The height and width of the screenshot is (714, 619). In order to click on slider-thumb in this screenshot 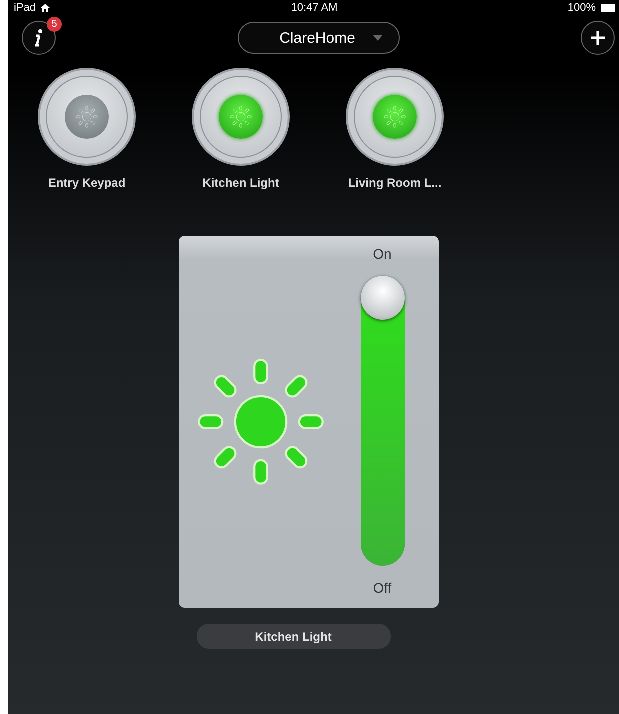, I will do `click(382, 298)`.